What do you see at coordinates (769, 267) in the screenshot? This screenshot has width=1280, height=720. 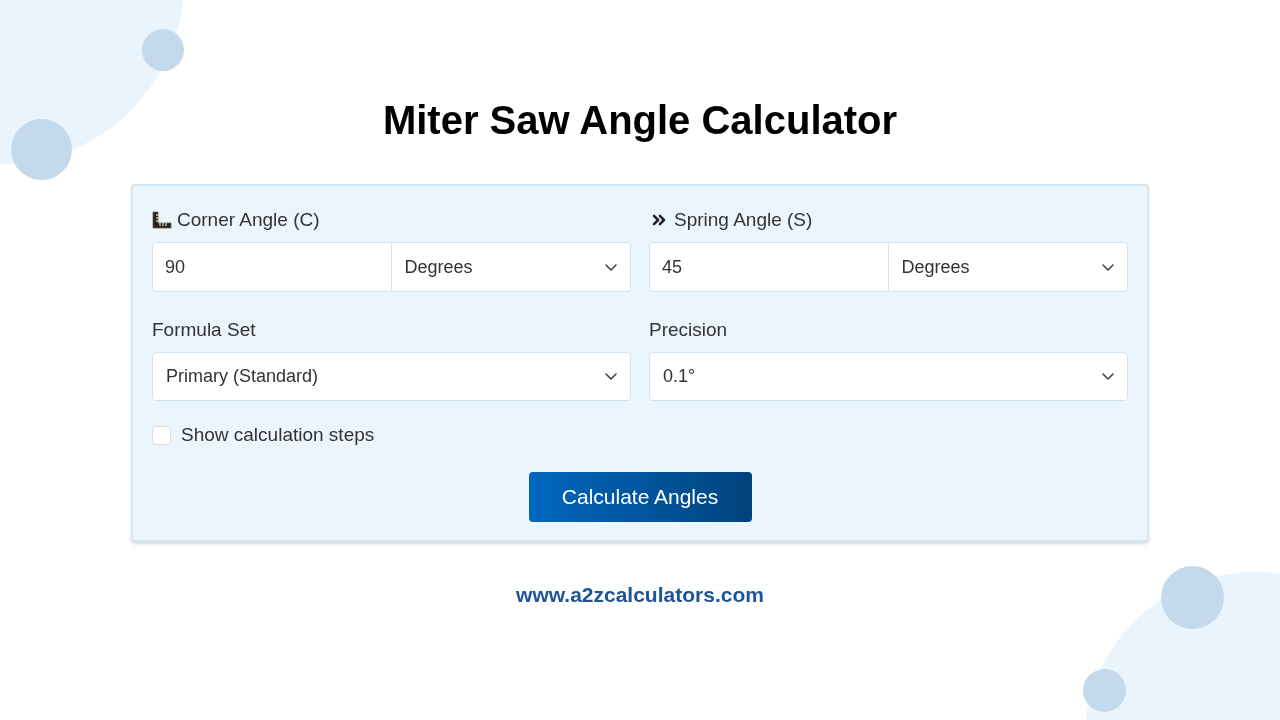 I see `angle-input: 45` at bounding box center [769, 267].